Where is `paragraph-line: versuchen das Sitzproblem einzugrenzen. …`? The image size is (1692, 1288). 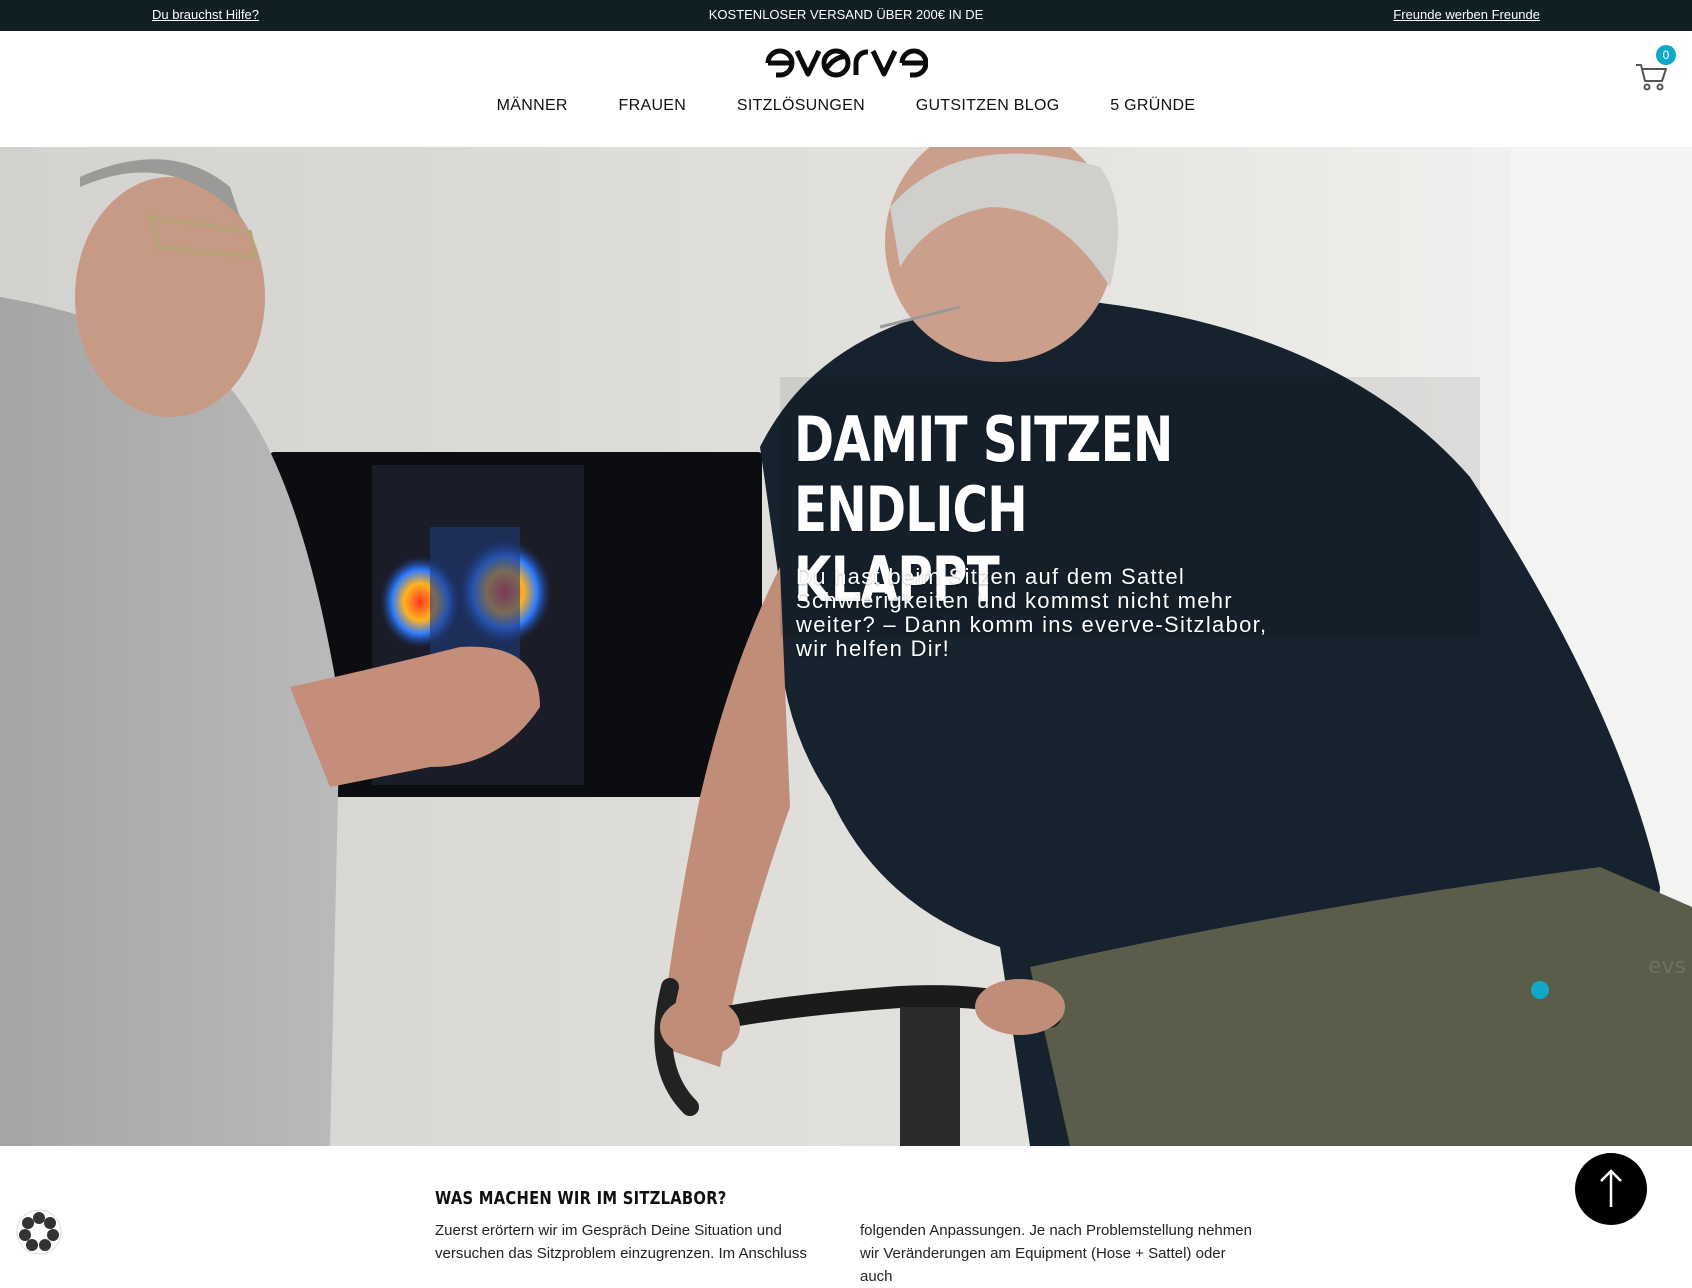
paragraph-line: versuchen das Sitzproblem einzugrenzen. … is located at coordinates (621, 1253).